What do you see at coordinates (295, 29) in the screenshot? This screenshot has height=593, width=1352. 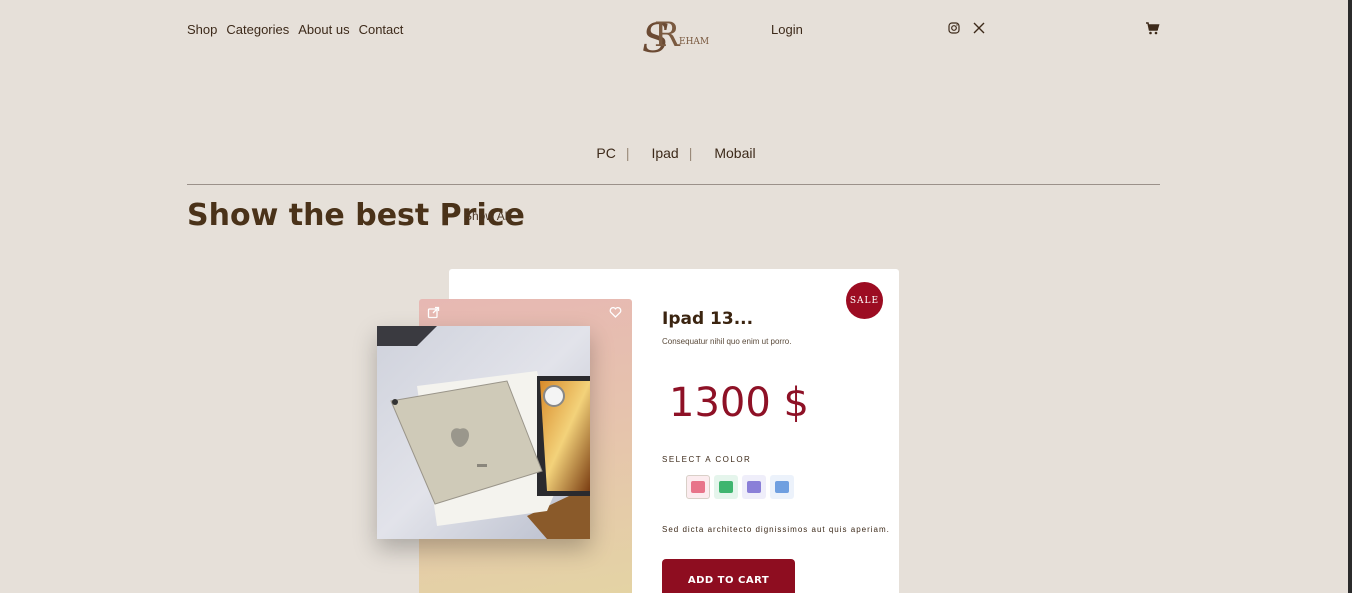 I see `main-nav: Shop Categories About us Contact` at bounding box center [295, 29].